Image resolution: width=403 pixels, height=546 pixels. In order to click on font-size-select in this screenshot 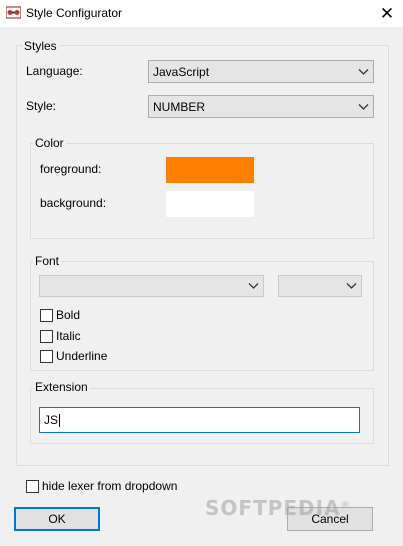, I will do `click(320, 286)`.